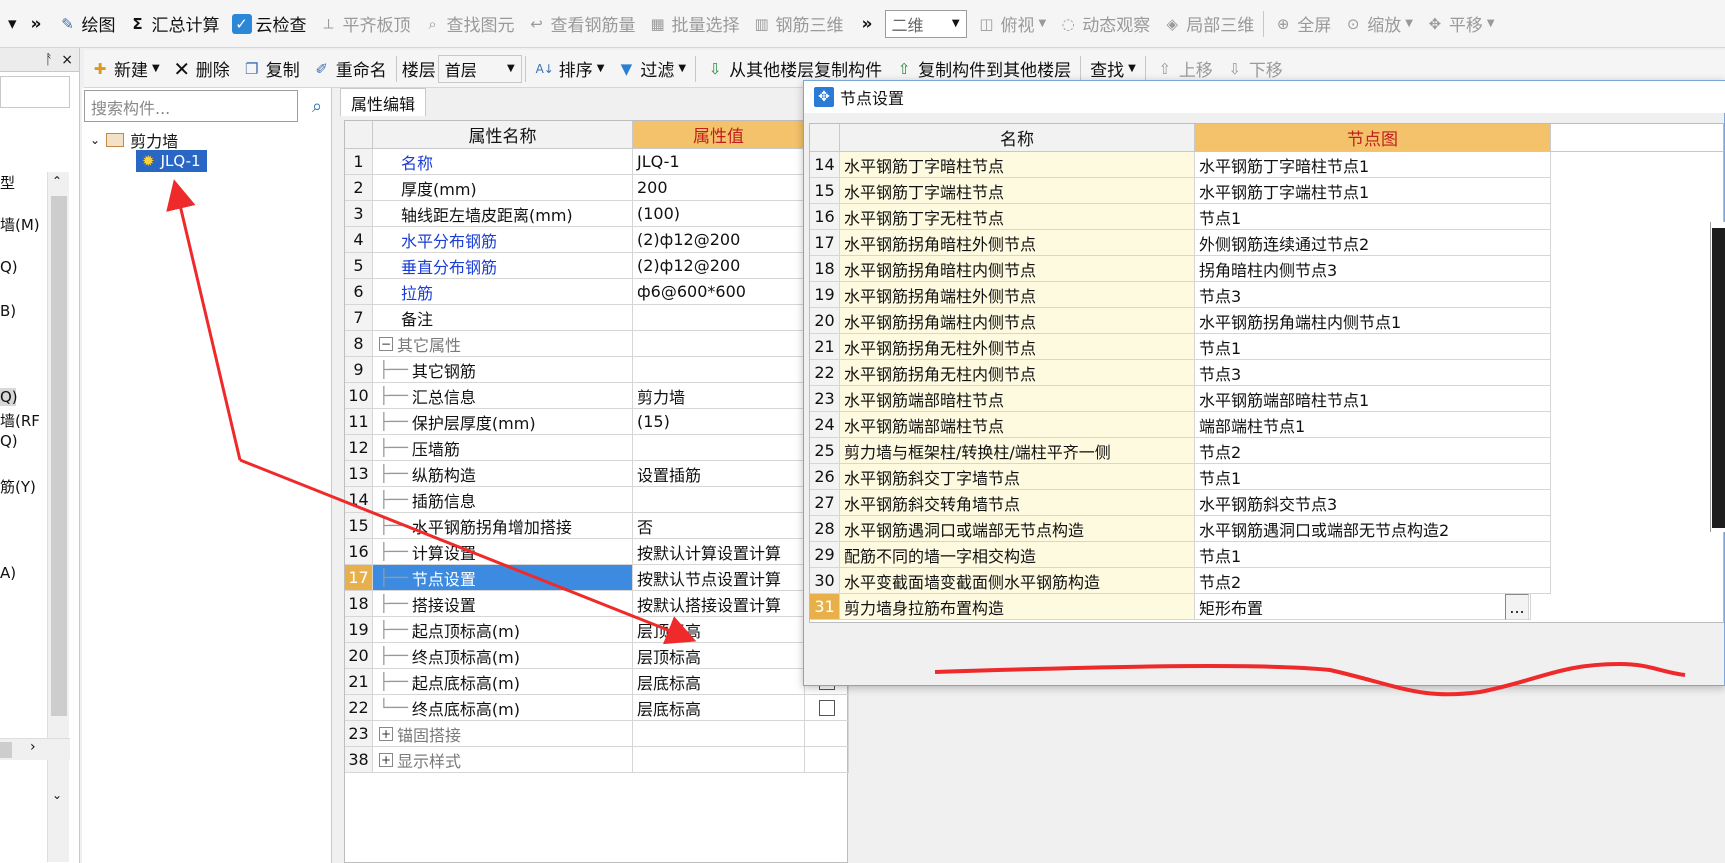  What do you see at coordinates (597, 370) in the screenshot?
I see `property-row: 9 ├── 其它钢筋` at bounding box center [597, 370].